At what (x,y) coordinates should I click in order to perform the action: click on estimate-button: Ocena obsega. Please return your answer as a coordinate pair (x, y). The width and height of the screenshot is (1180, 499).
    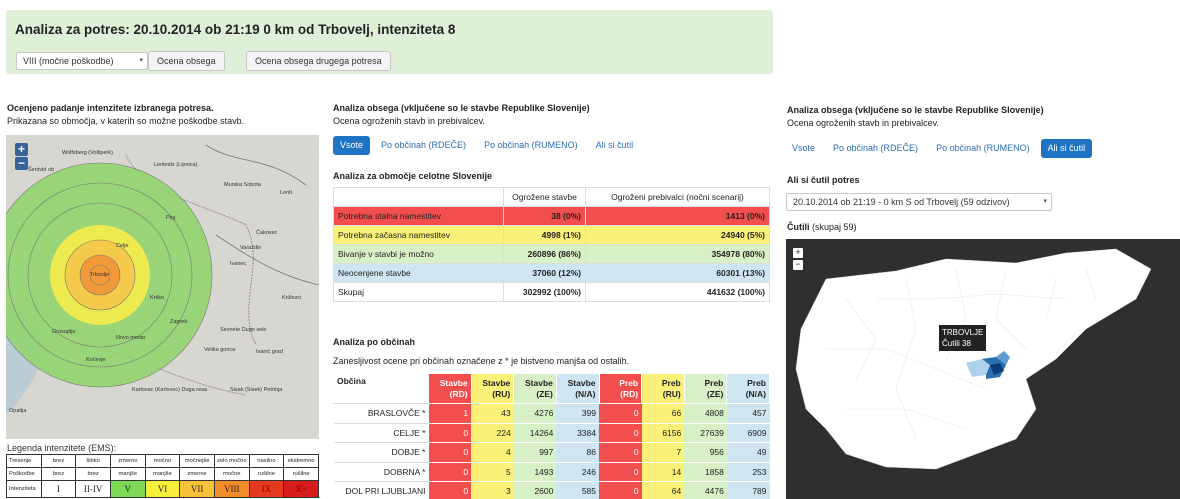
    Looking at the image, I should click on (186, 61).